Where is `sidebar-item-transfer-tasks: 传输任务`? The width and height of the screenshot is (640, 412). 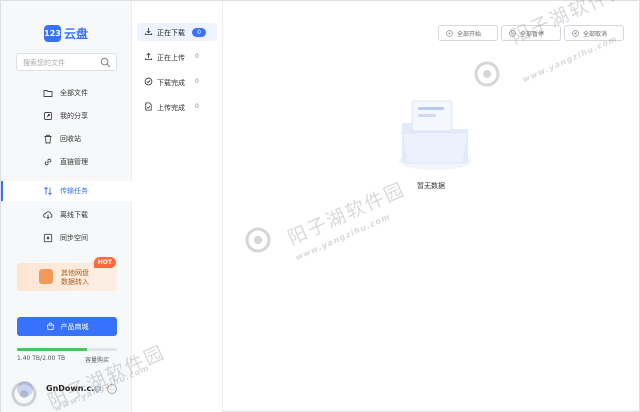
sidebar-item-transfer-tasks: 传输任务 is located at coordinates (66, 191).